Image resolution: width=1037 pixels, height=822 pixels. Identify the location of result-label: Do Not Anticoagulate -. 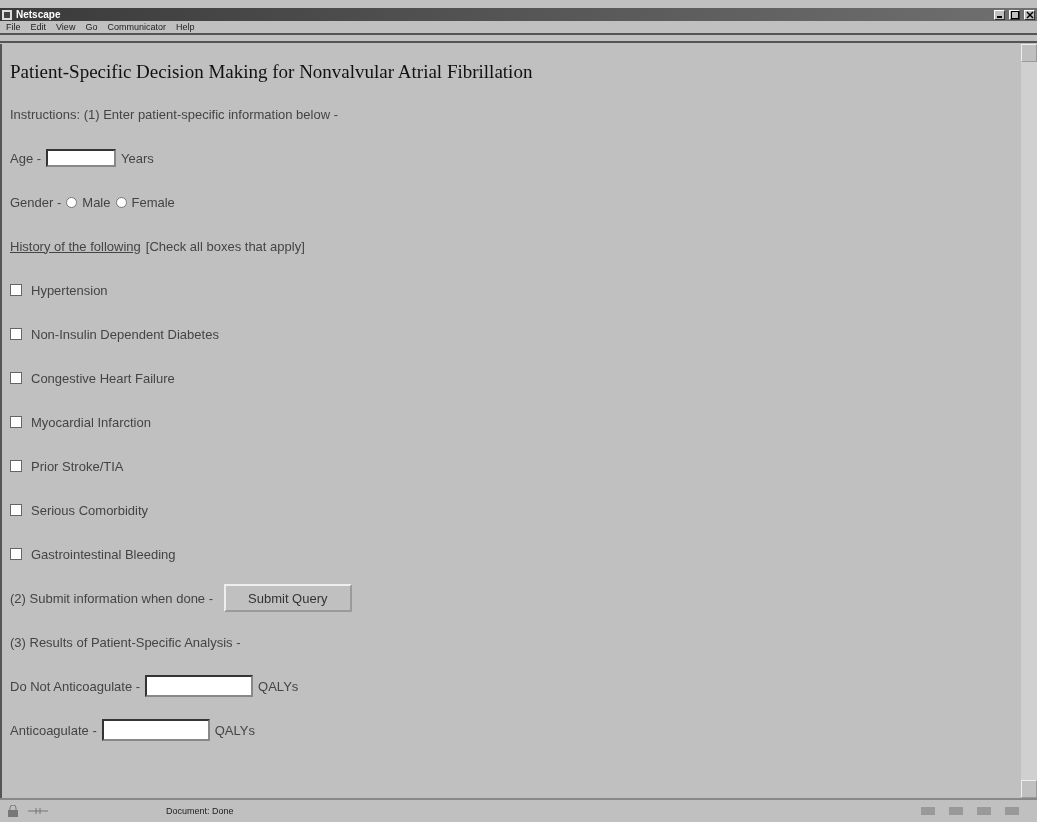
(75, 686).